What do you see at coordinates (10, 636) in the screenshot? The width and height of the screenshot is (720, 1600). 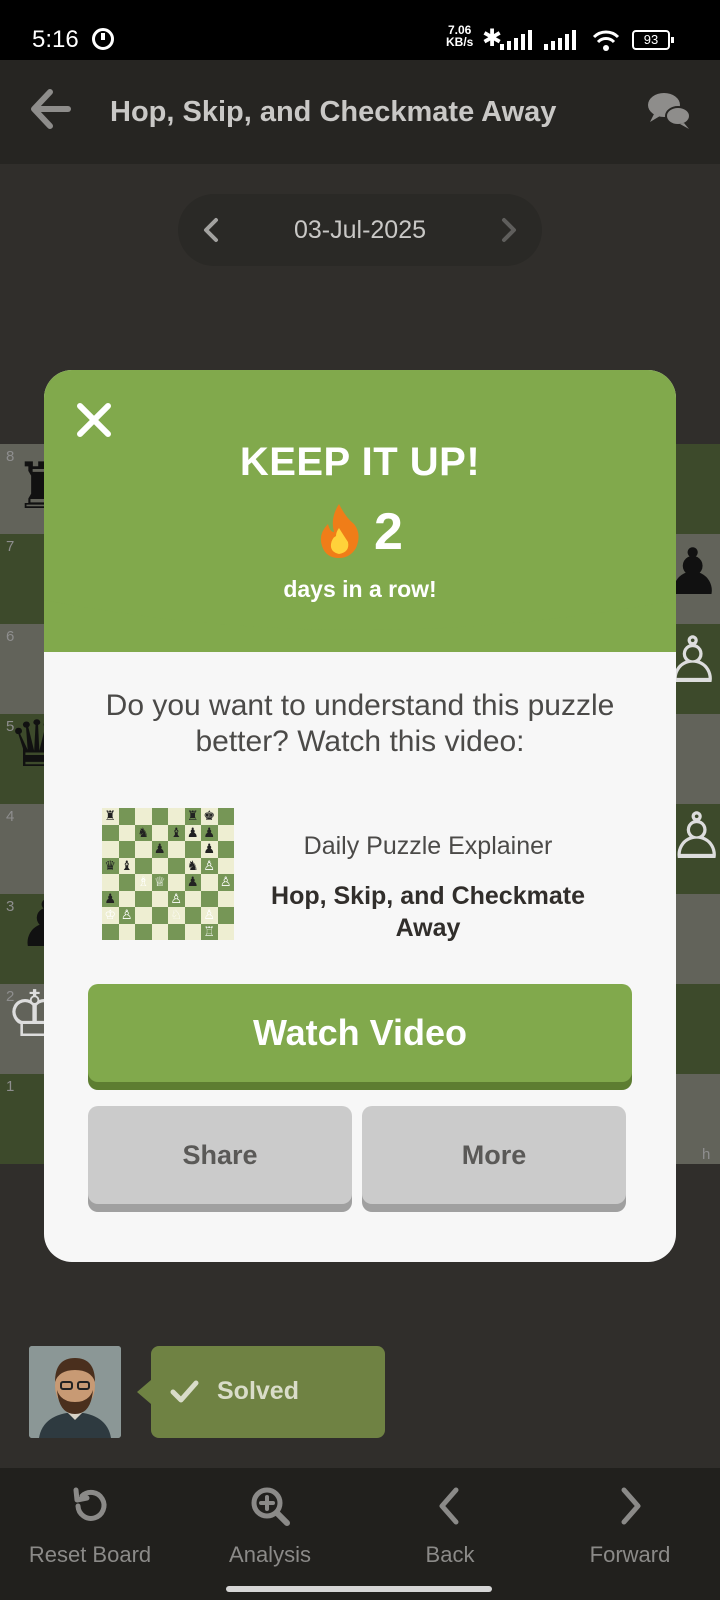 I see `rank-label: 6` at bounding box center [10, 636].